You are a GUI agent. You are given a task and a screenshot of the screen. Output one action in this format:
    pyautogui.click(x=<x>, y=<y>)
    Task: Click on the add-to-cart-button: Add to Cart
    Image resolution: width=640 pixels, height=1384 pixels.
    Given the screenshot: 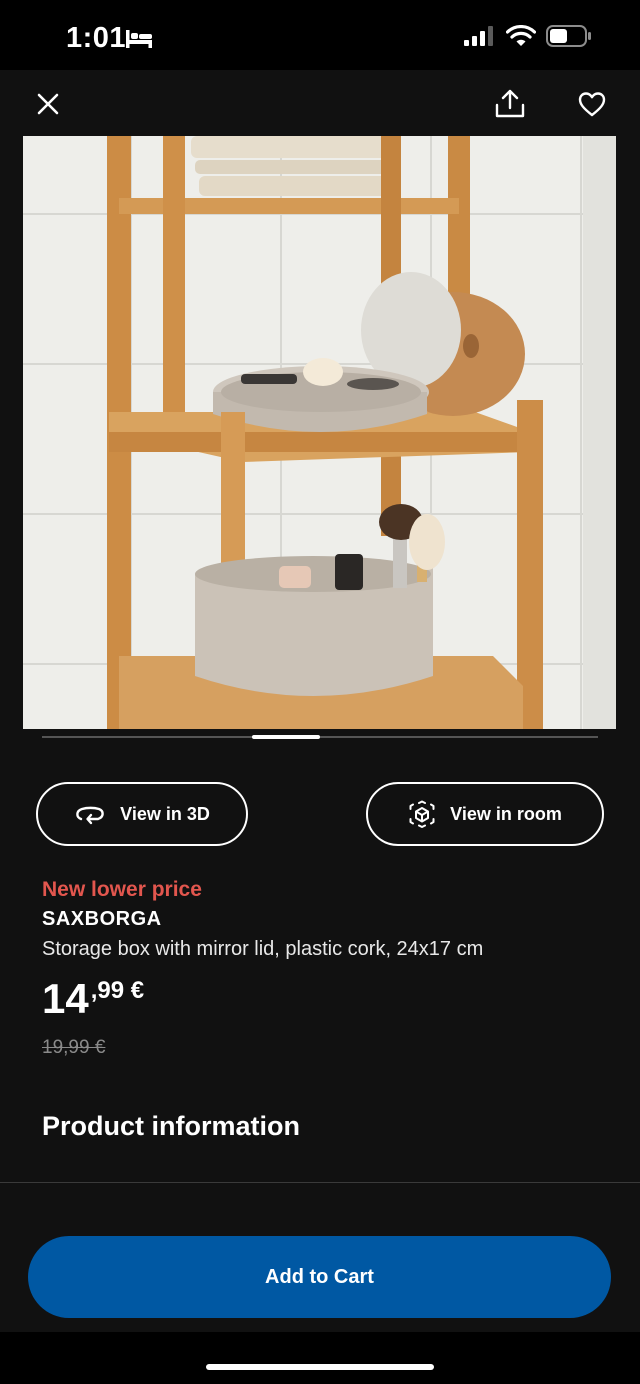 What is the action you would take?
    pyautogui.click(x=319, y=1277)
    